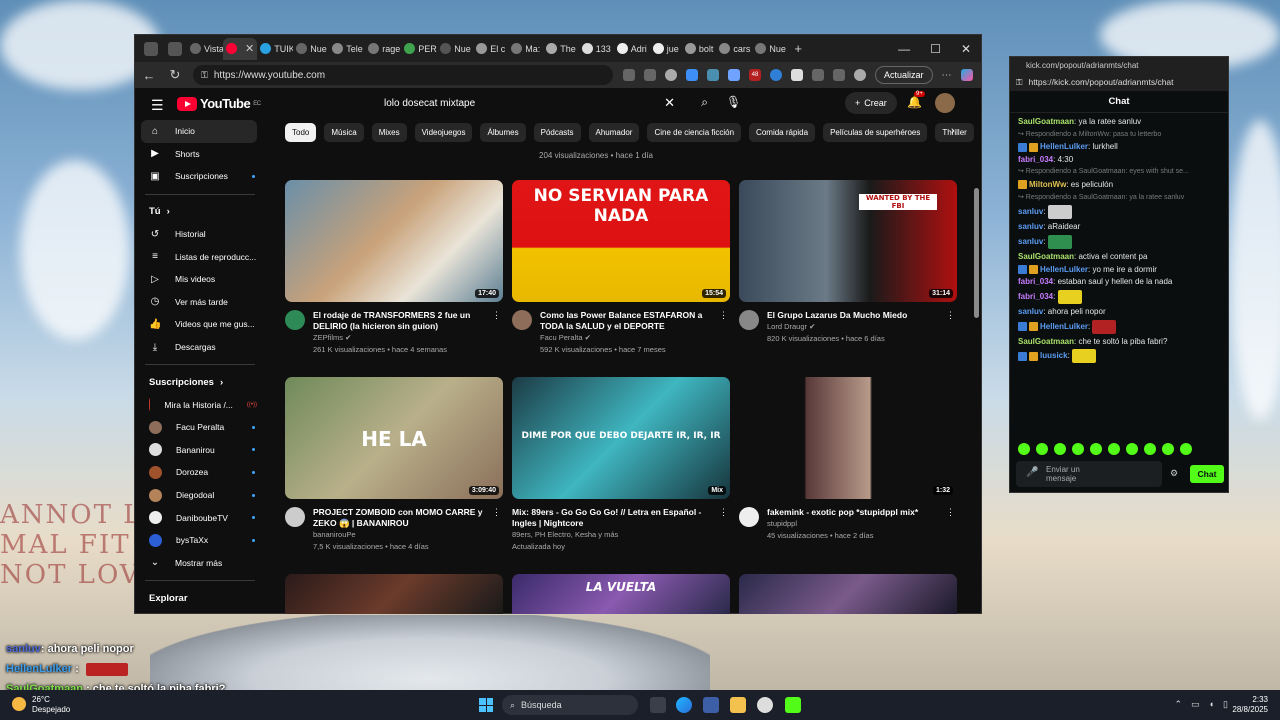 This screenshot has height=720, width=1280. I want to click on update-button: Actualizar, so click(904, 75).